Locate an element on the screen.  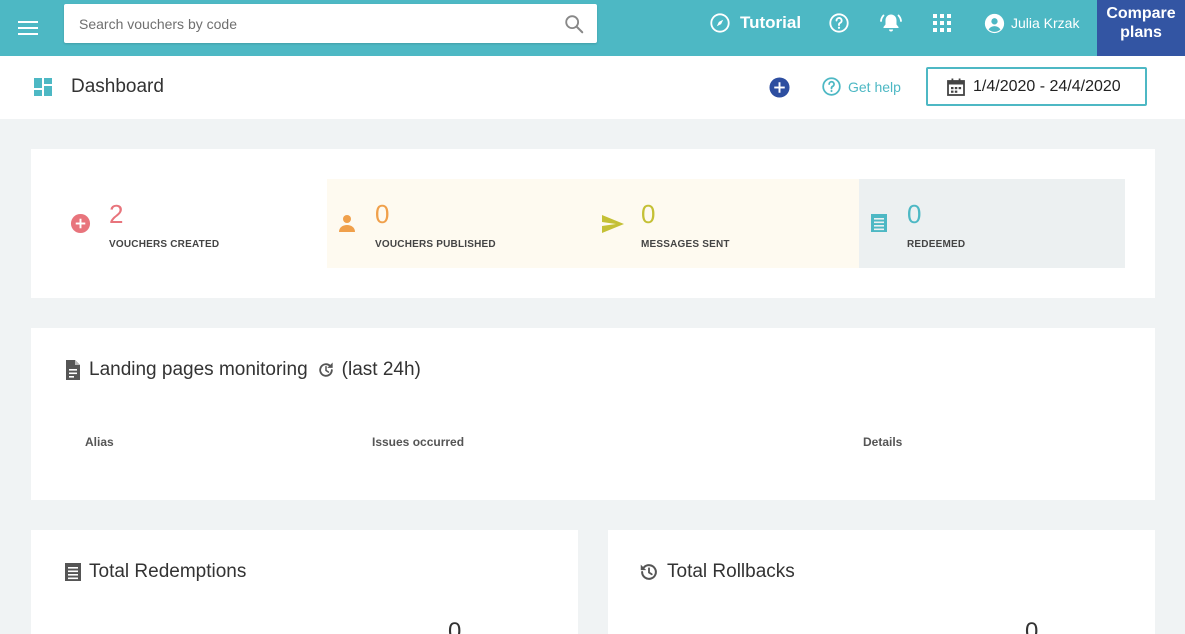
redemptions-title: Total Redemptions is located at coordinates (155, 572).